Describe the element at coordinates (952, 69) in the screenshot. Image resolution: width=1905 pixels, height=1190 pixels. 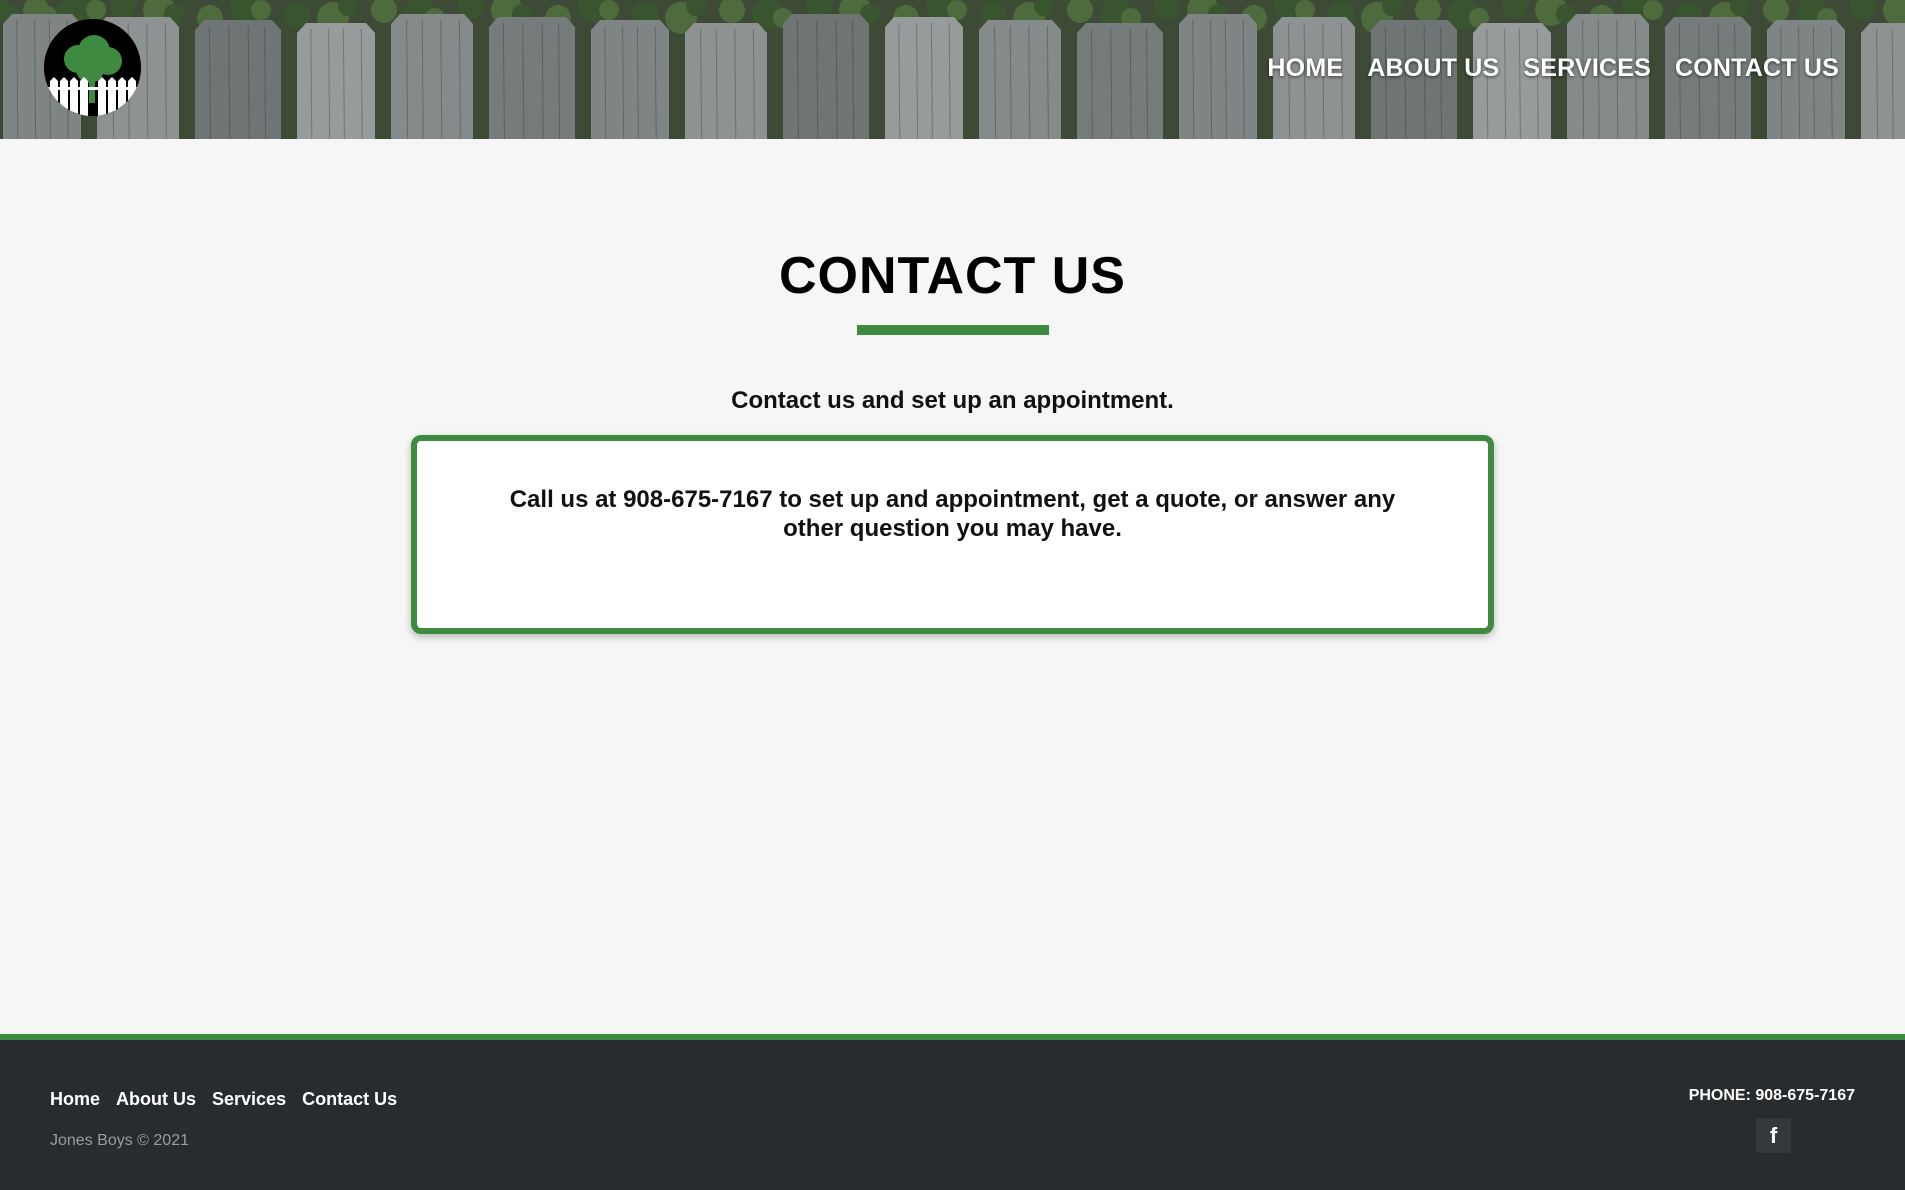
I see `site-header: HOME ABOUT US SERVICES CONTACT US` at that location.